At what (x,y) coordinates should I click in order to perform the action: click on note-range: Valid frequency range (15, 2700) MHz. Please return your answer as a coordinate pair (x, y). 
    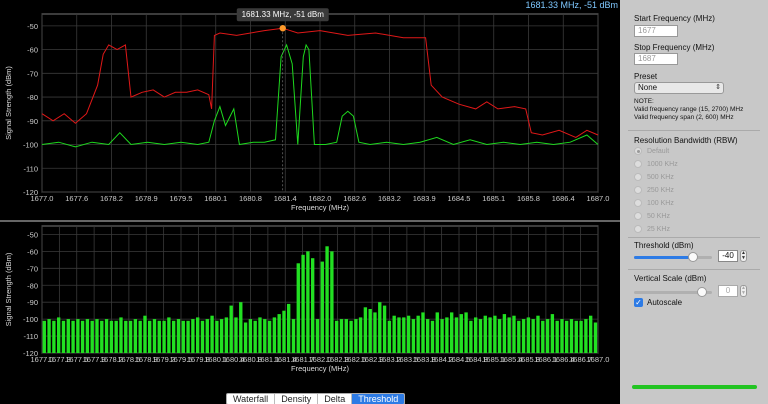
    Looking at the image, I should click on (689, 109).